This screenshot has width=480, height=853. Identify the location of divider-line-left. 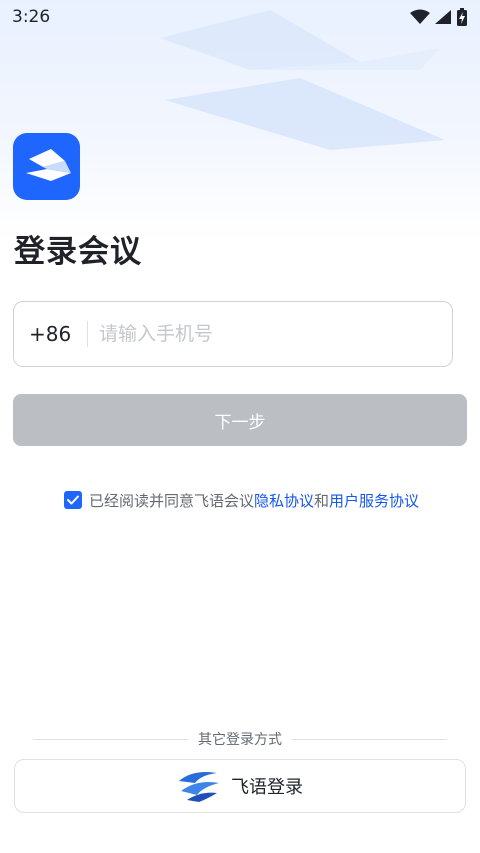
(110, 739).